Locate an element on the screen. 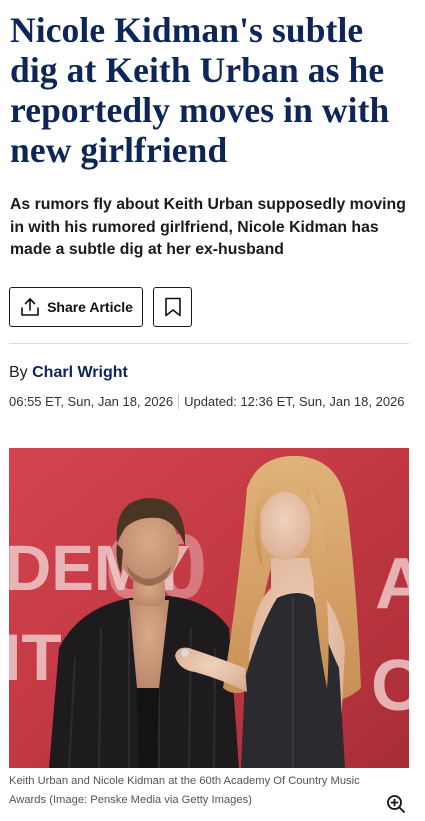  share-article-button: Share Article is located at coordinates (76, 307).